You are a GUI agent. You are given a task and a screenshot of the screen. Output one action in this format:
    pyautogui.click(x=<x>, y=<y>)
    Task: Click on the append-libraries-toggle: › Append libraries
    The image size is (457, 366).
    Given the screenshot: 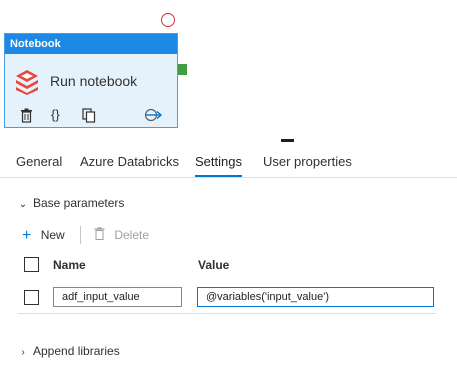 What is the action you would take?
    pyautogui.click(x=68, y=351)
    